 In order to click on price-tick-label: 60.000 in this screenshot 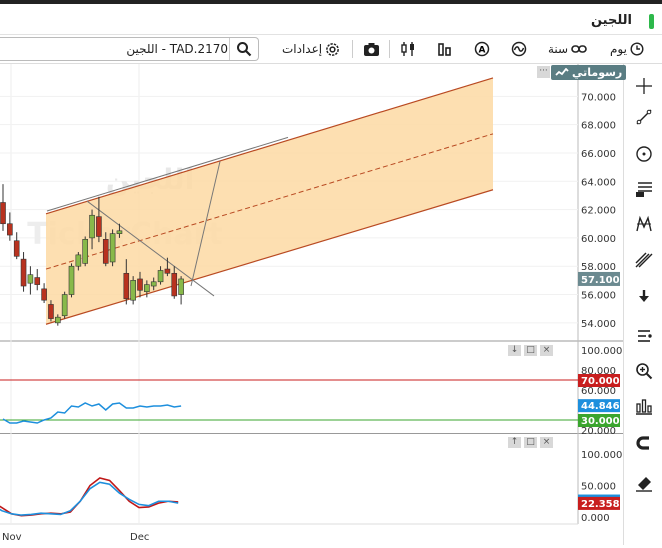, I will do `click(598, 239)`.